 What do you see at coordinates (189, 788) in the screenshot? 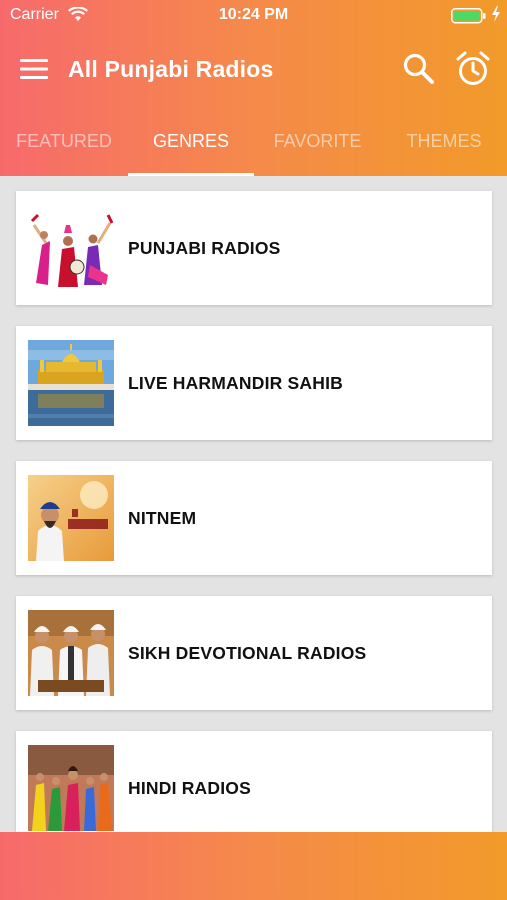
I see `genre-label: HINDI RADIOS` at bounding box center [189, 788].